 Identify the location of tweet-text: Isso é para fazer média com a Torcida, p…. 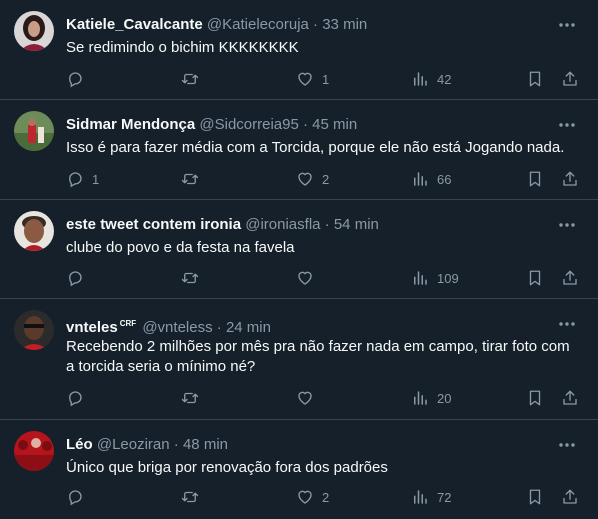
(315, 147).